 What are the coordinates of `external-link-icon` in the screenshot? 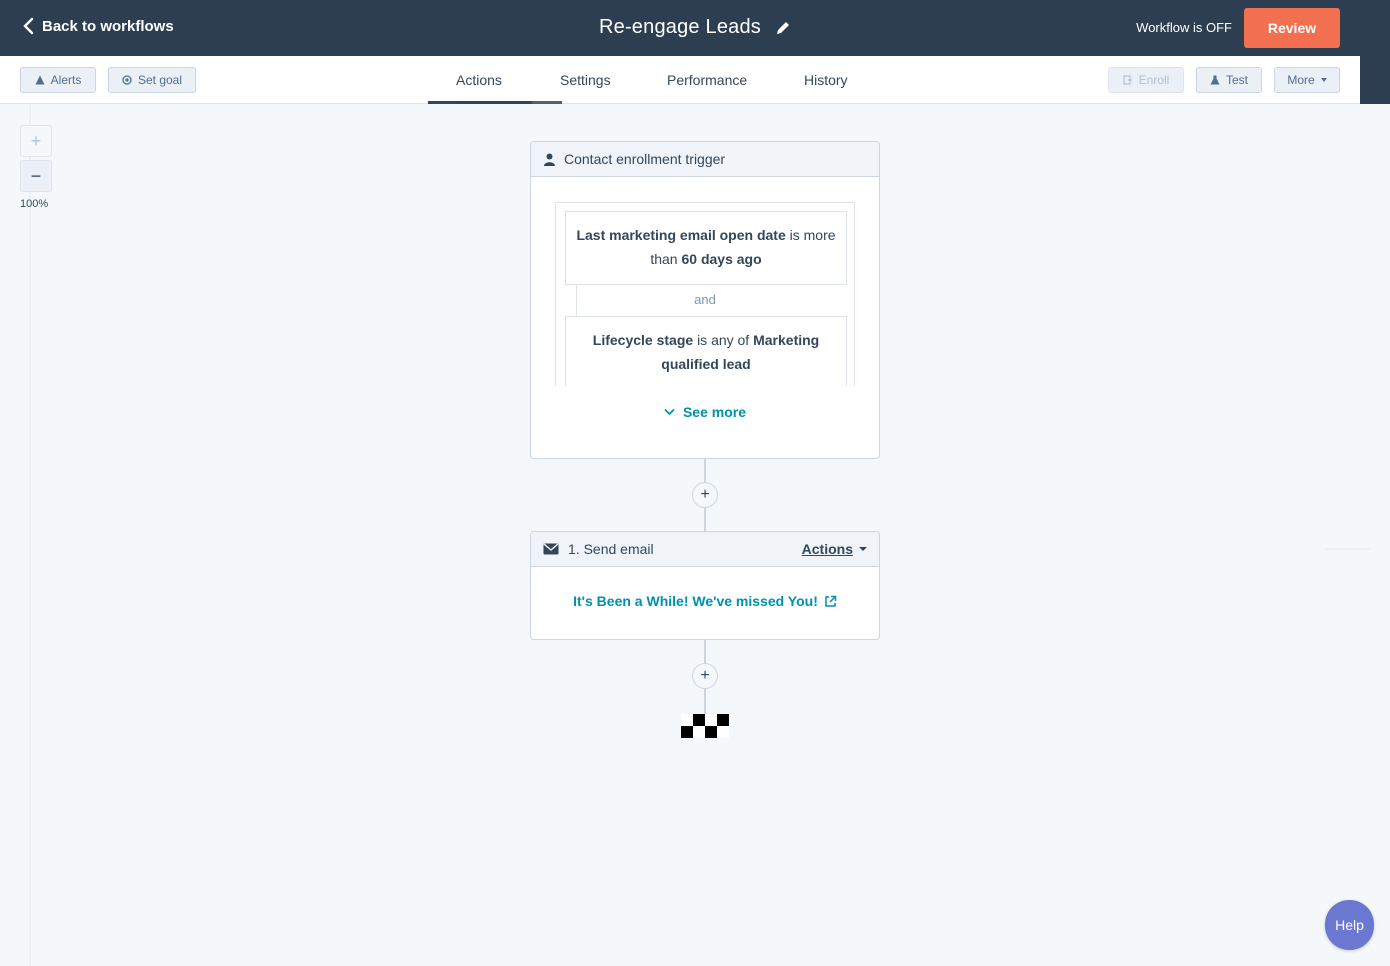 It's located at (831, 601).